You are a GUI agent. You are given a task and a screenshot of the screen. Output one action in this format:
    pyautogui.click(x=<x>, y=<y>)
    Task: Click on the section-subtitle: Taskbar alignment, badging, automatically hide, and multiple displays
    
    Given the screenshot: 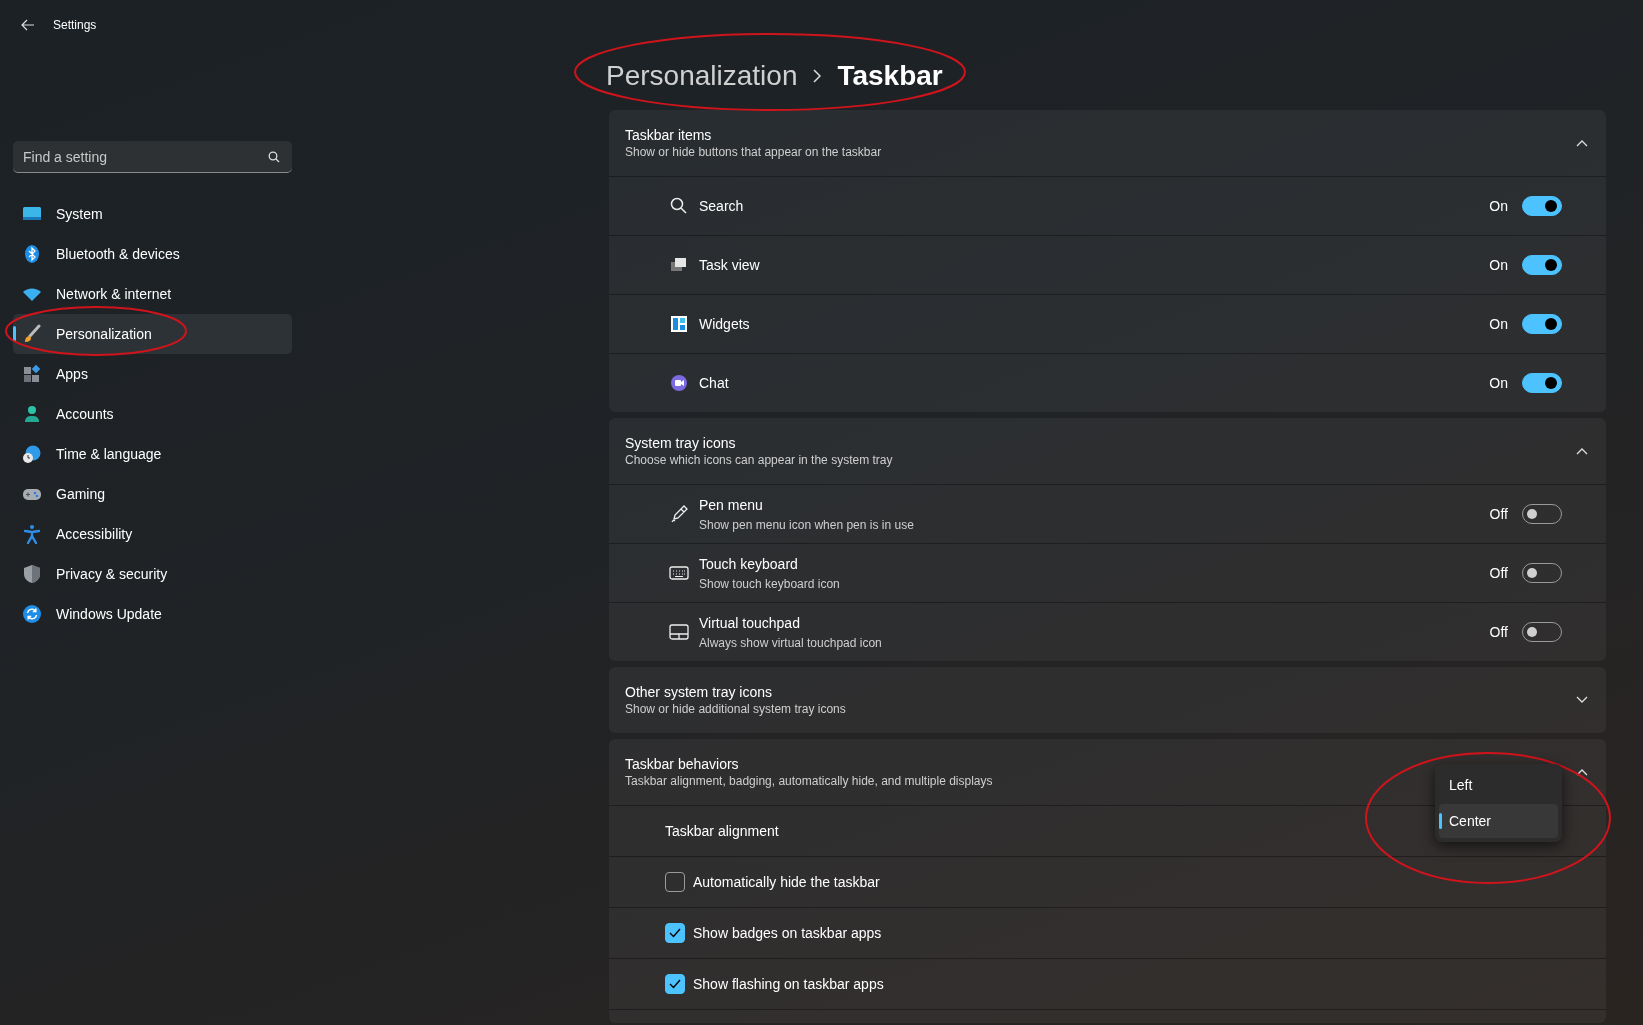 What is the action you would take?
    pyautogui.click(x=809, y=781)
    